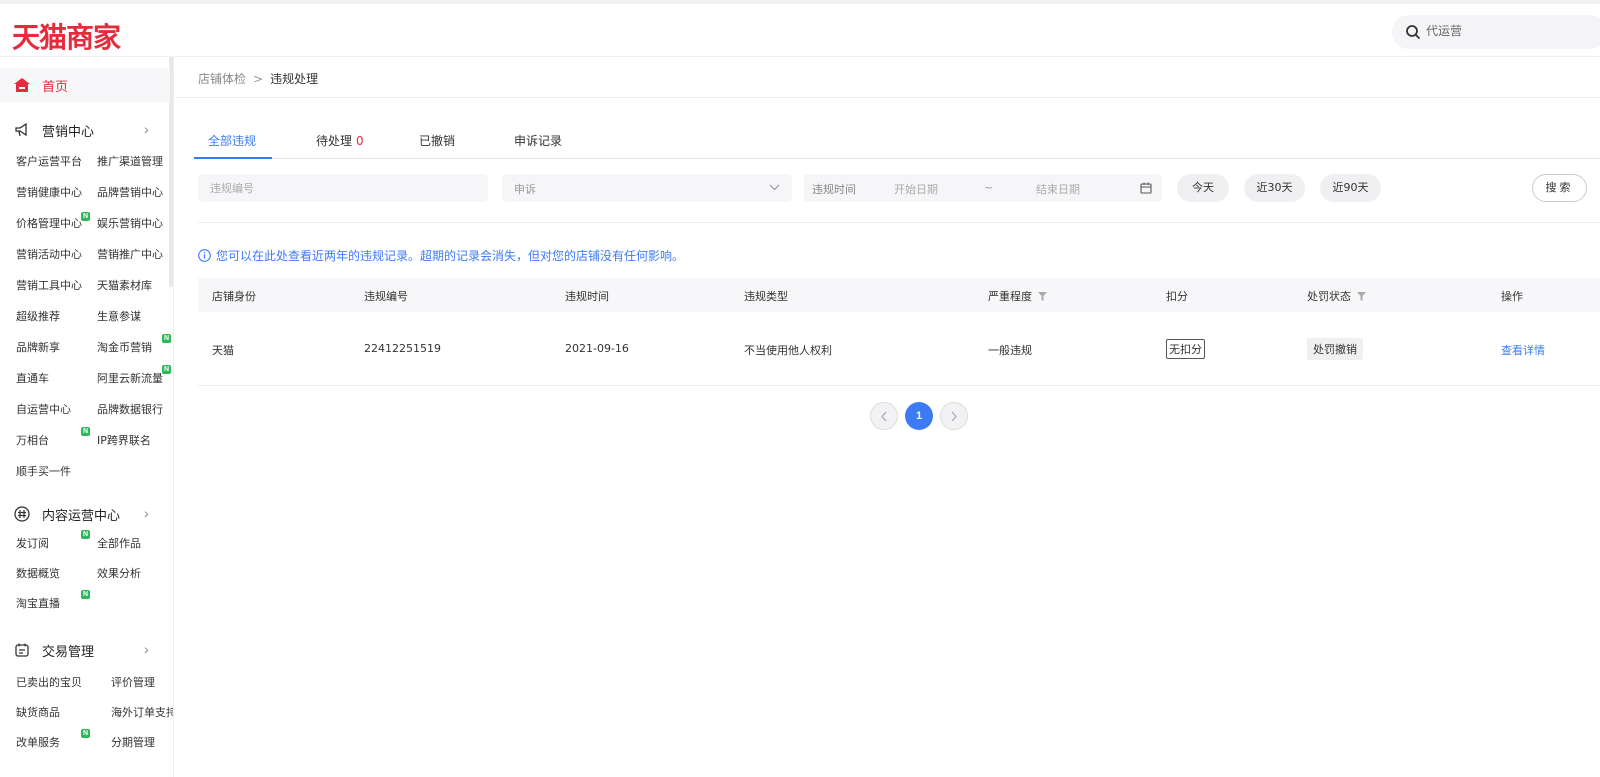 Image resolution: width=1600 pixels, height=777 pixels. Describe the element at coordinates (1559, 188) in the screenshot. I see `search-button: 搜索` at that location.